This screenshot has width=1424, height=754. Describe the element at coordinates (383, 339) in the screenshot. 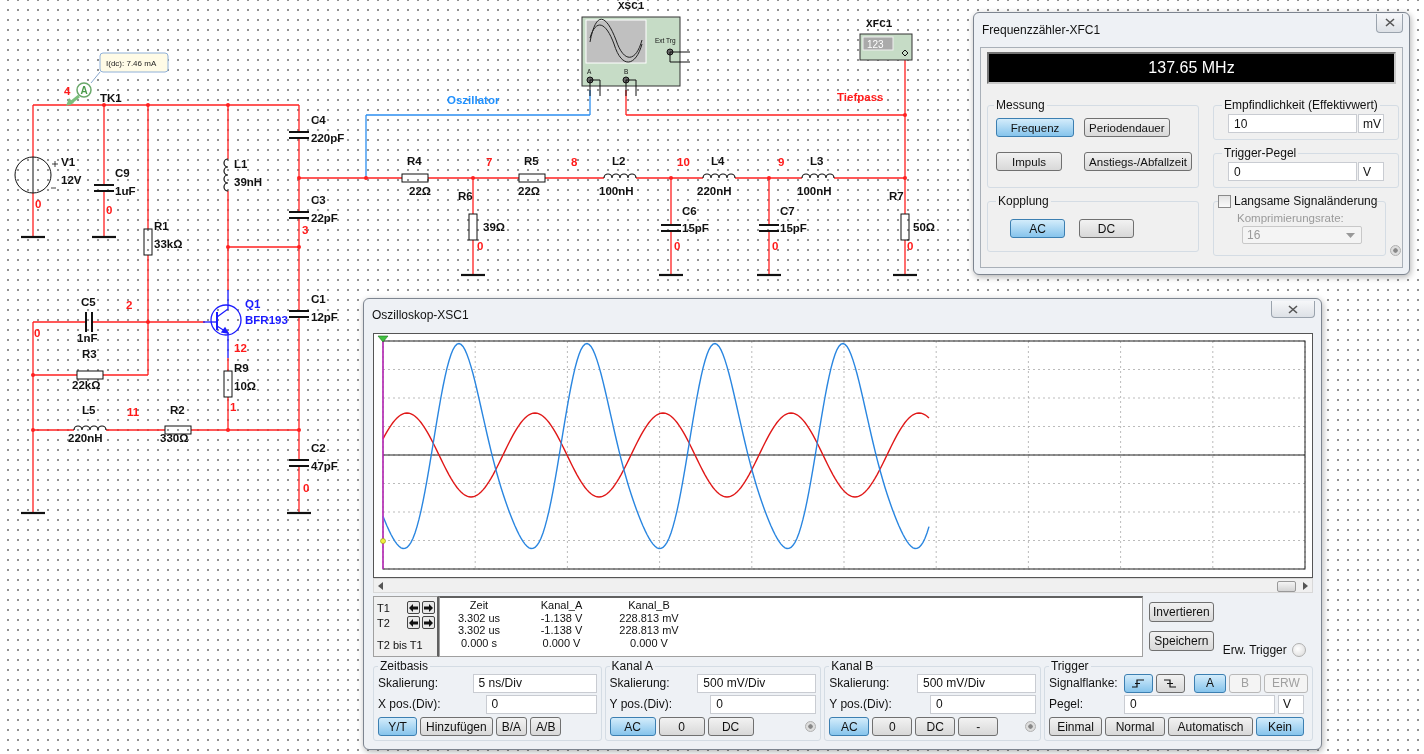

I see `cursor-marker-icon` at that location.